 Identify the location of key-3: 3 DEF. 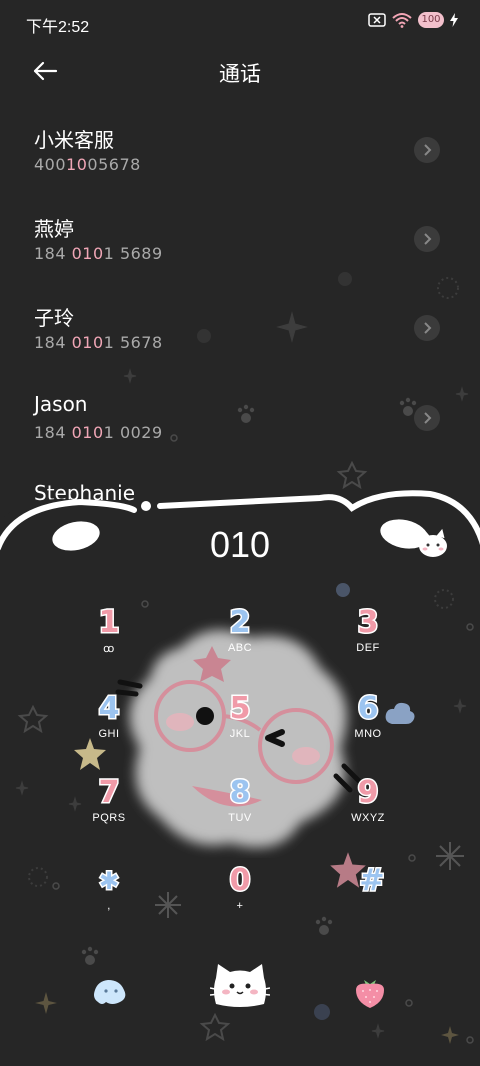
(368, 640).